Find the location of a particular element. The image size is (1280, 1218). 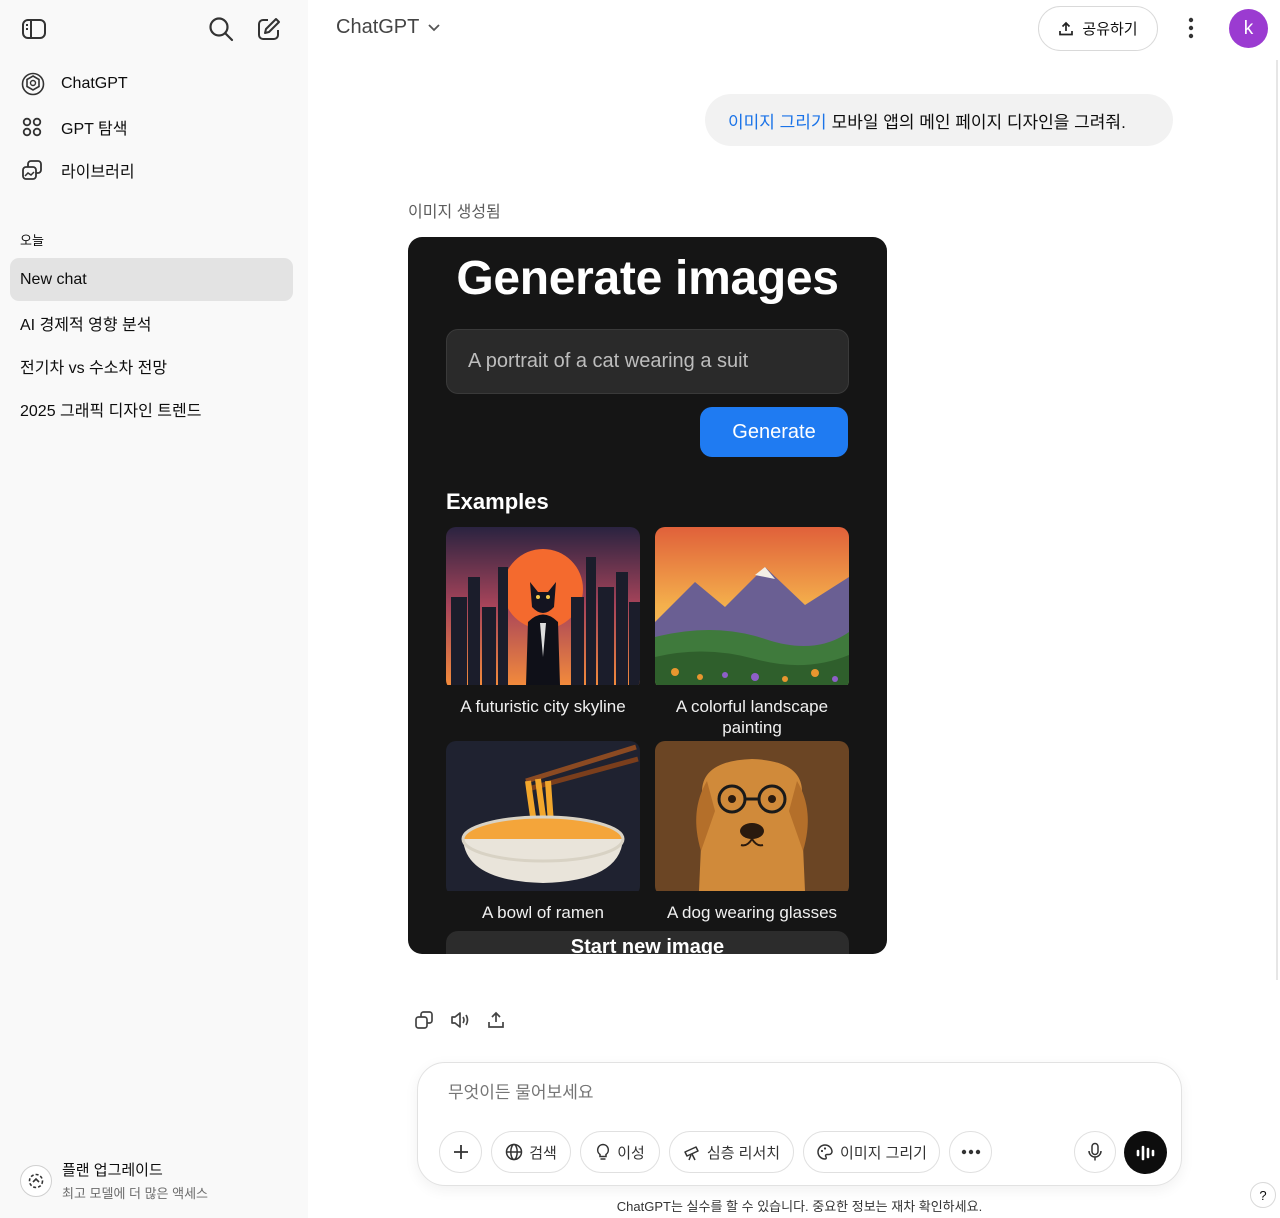

read-aloud-icon is located at coordinates (460, 1020).